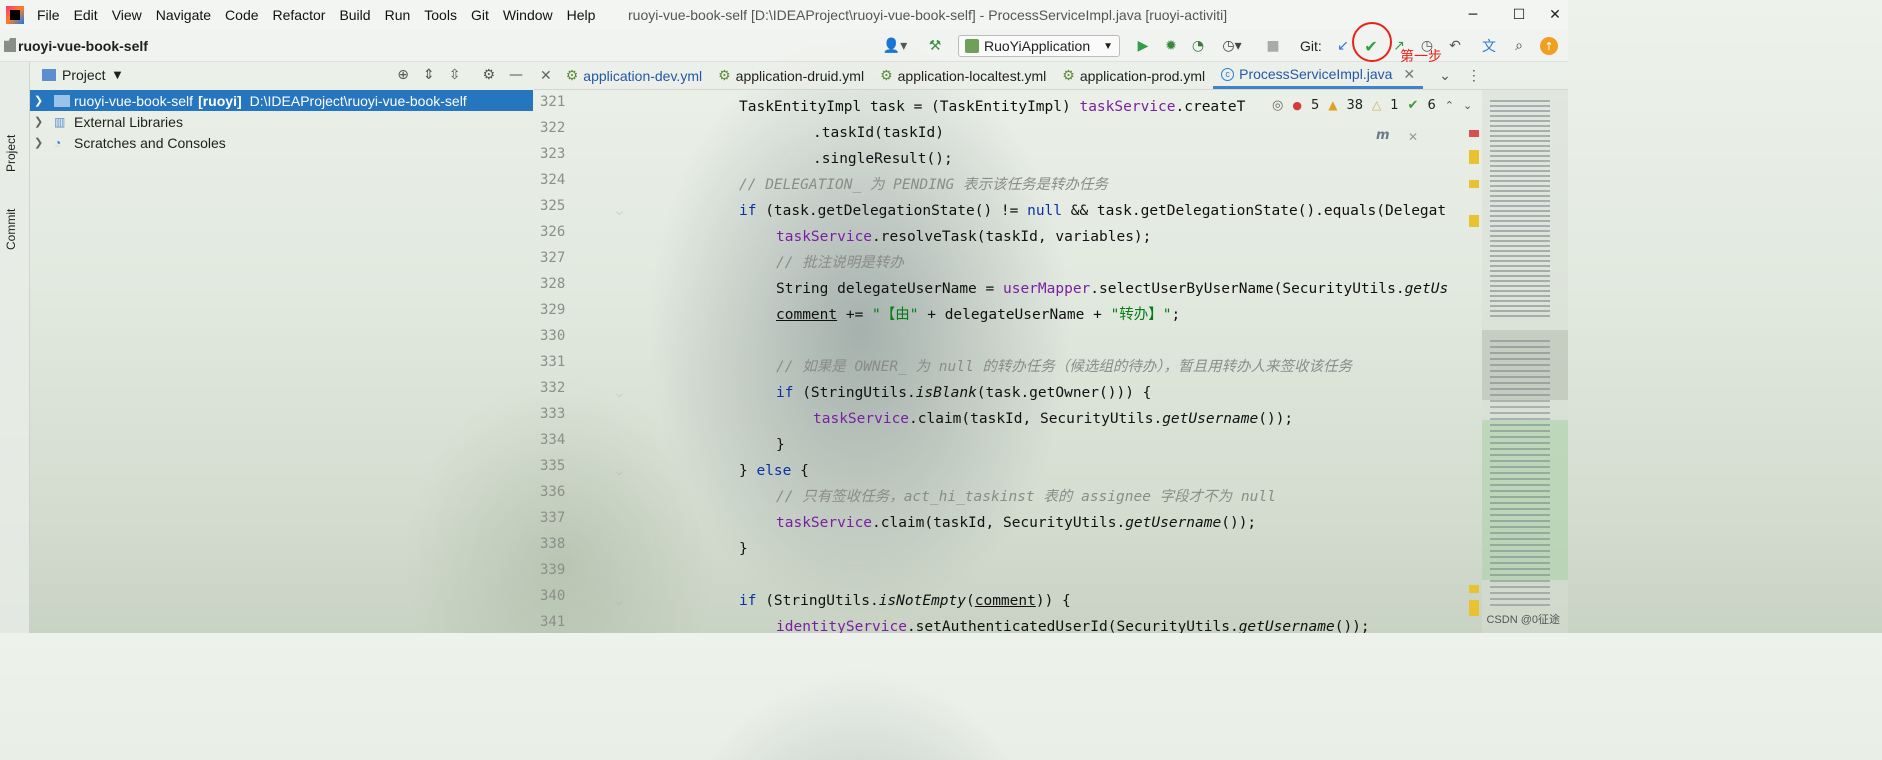 This screenshot has width=1882, height=760. What do you see at coordinates (1519, 15) in the screenshot?
I see `maximize-icon: ☐` at bounding box center [1519, 15].